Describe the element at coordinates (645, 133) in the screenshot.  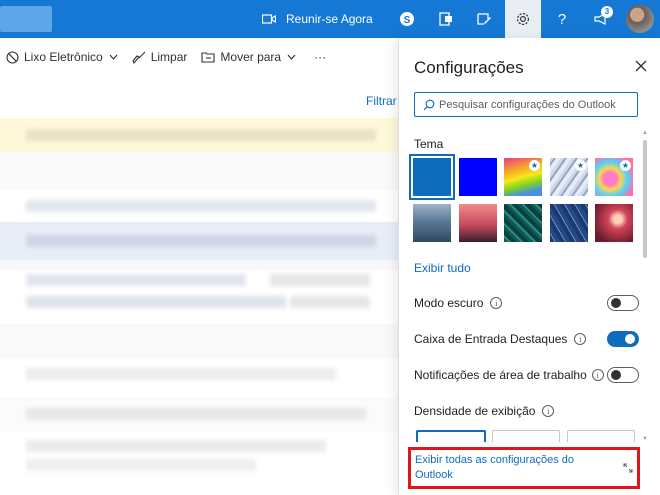
I see `scroll-up-arrow: ▲` at that location.